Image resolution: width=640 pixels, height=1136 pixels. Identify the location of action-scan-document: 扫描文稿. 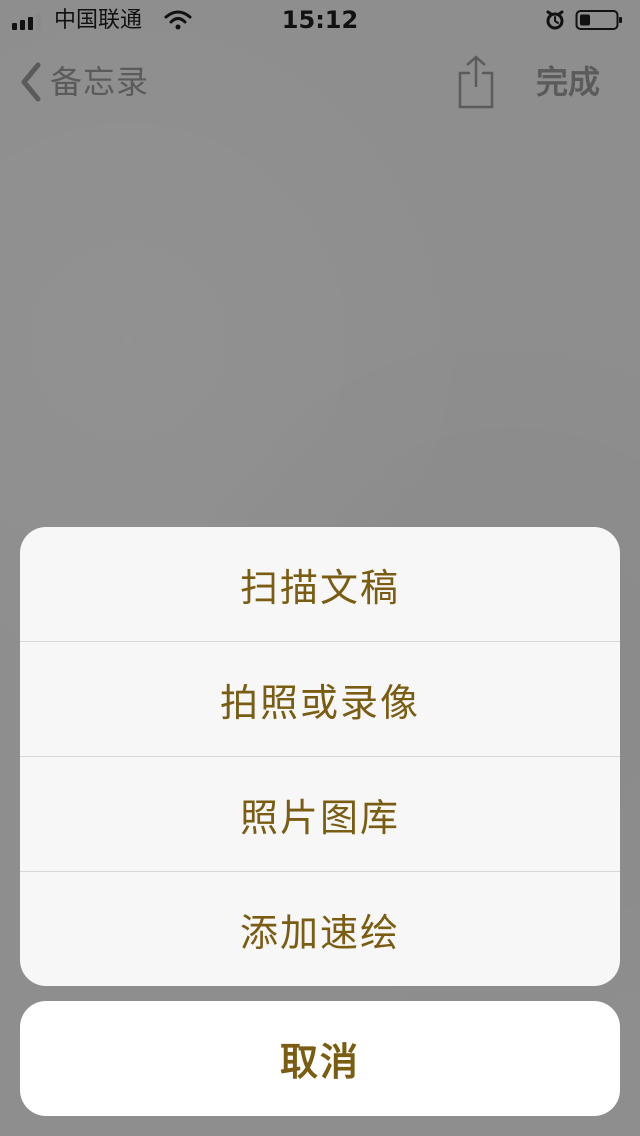
(320, 584).